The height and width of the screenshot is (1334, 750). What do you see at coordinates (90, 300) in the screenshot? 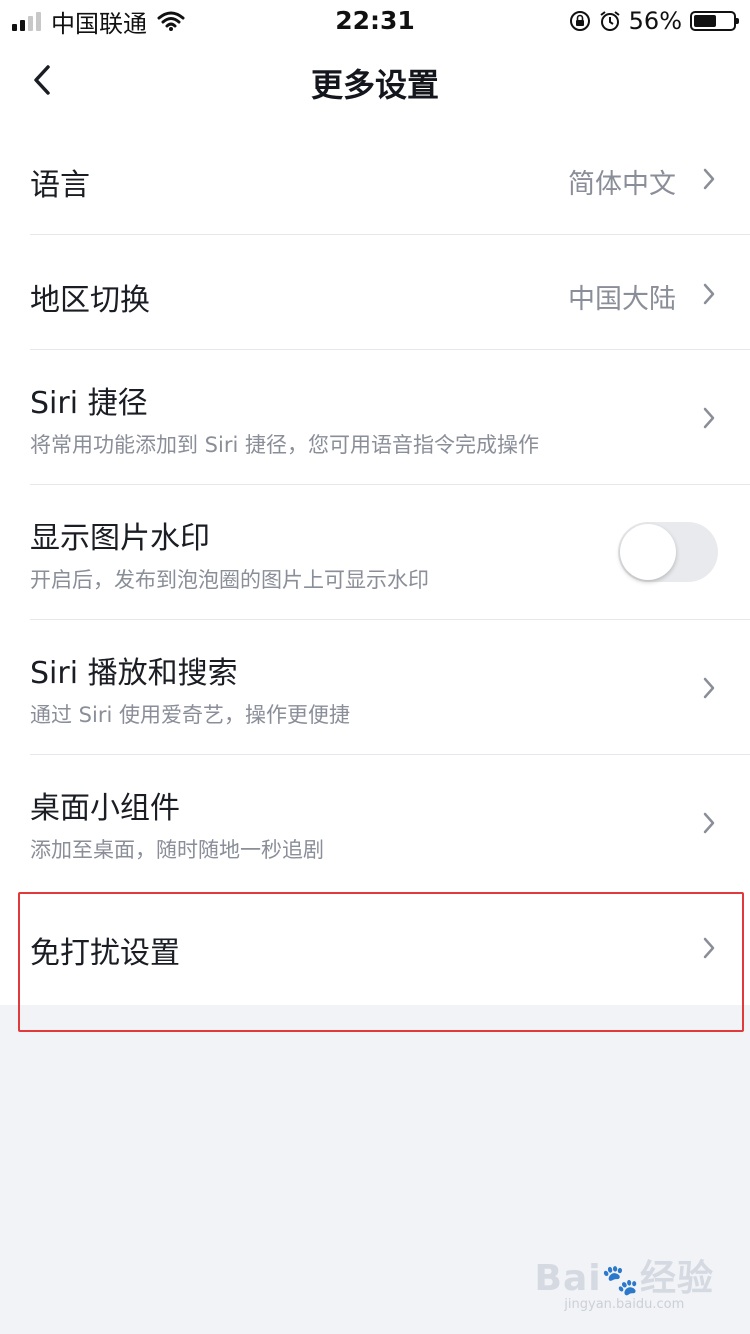
I see `setting-label: 地区切换` at bounding box center [90, 300].